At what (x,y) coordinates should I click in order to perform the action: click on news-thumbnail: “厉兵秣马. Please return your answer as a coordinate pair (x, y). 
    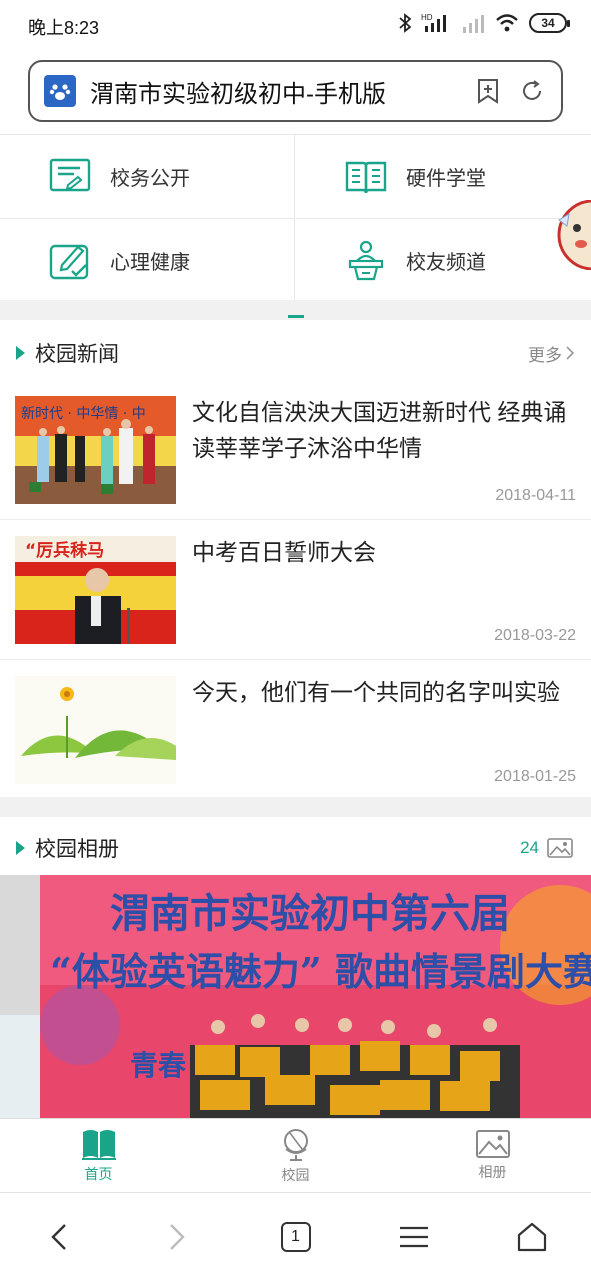
    Looking at the image, I should click on (95, 590).